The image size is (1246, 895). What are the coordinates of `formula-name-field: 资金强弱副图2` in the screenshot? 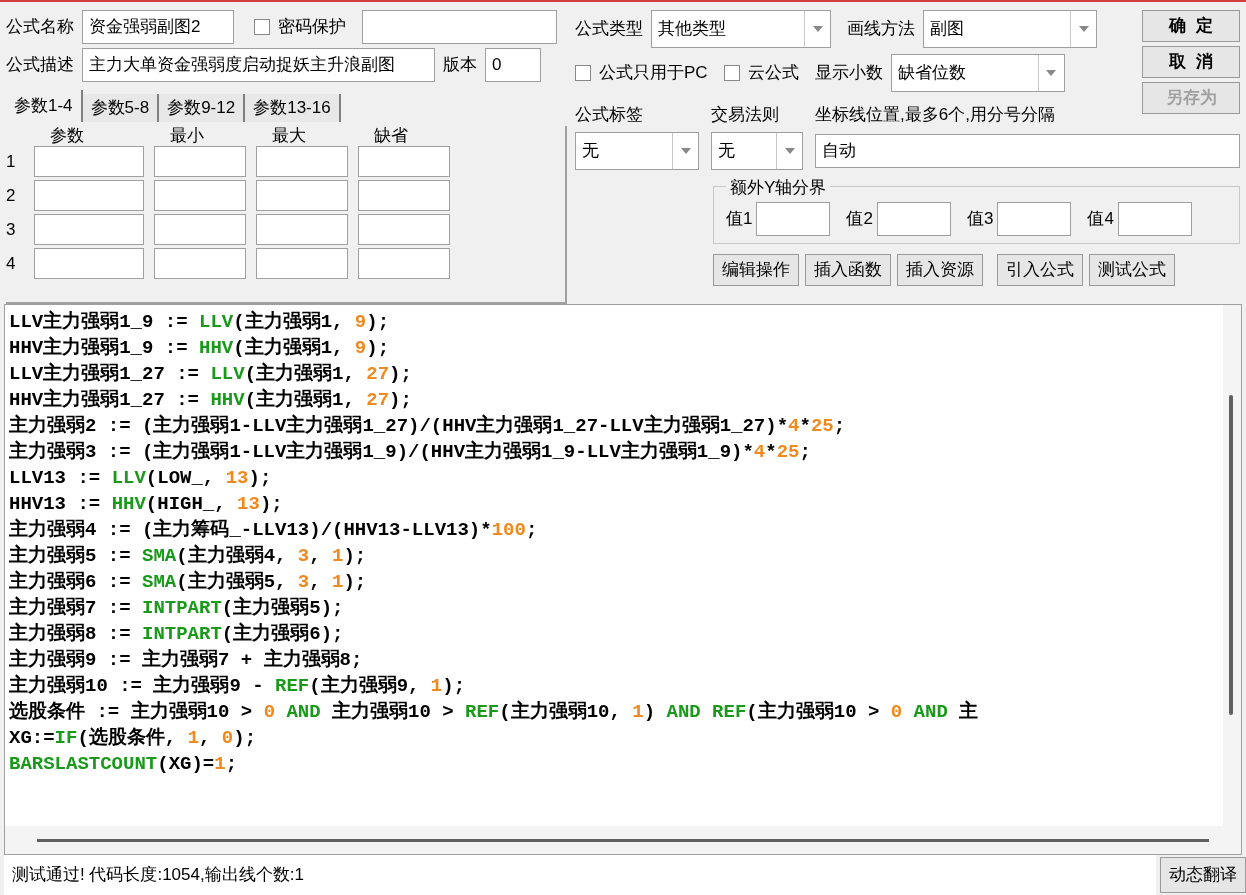 It's located at (158, 27).